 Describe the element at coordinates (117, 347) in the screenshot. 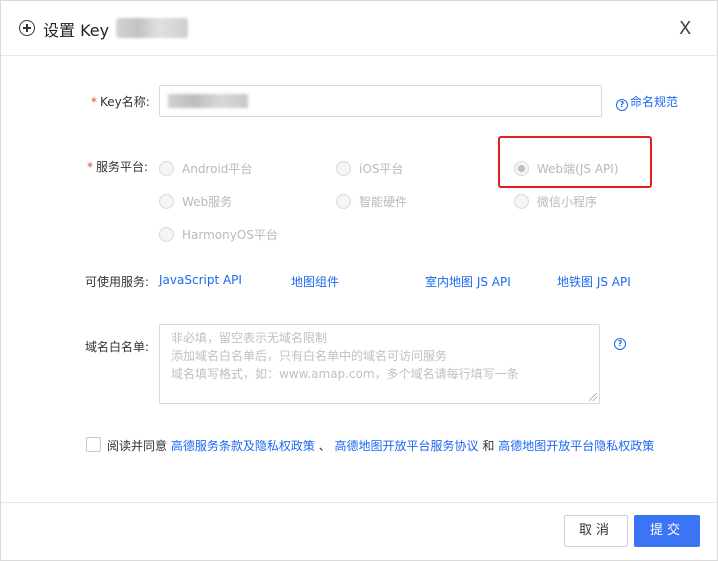

I see `whitelist-label: 域名白名单:` at that location.